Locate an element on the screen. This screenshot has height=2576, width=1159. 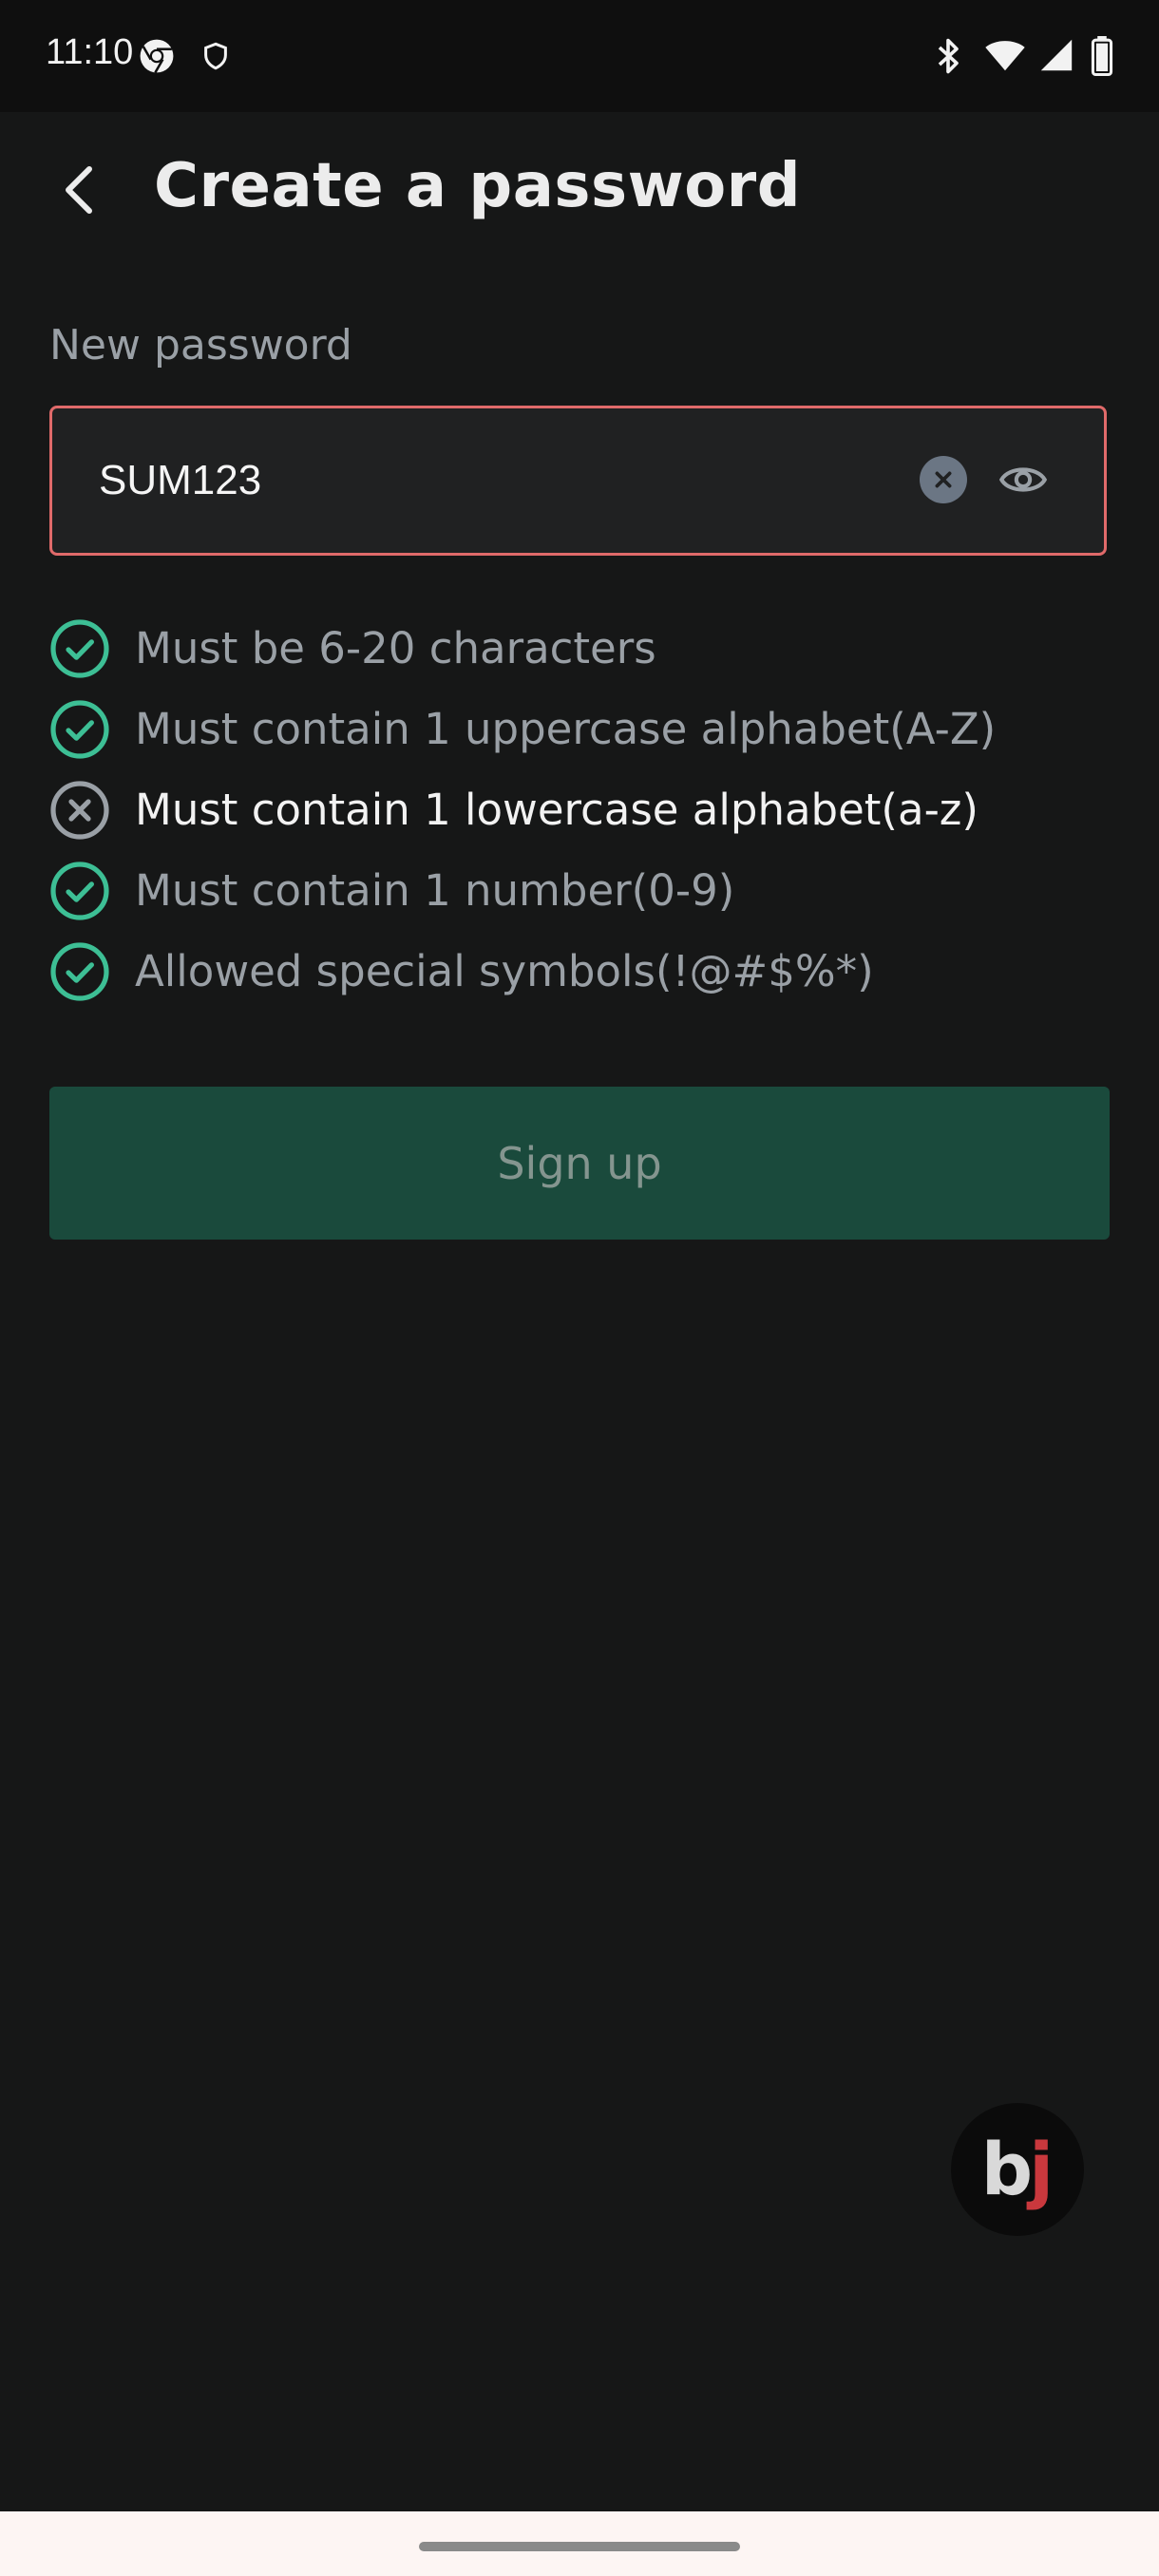
eye-icon is located at coordinates (1023, 479).